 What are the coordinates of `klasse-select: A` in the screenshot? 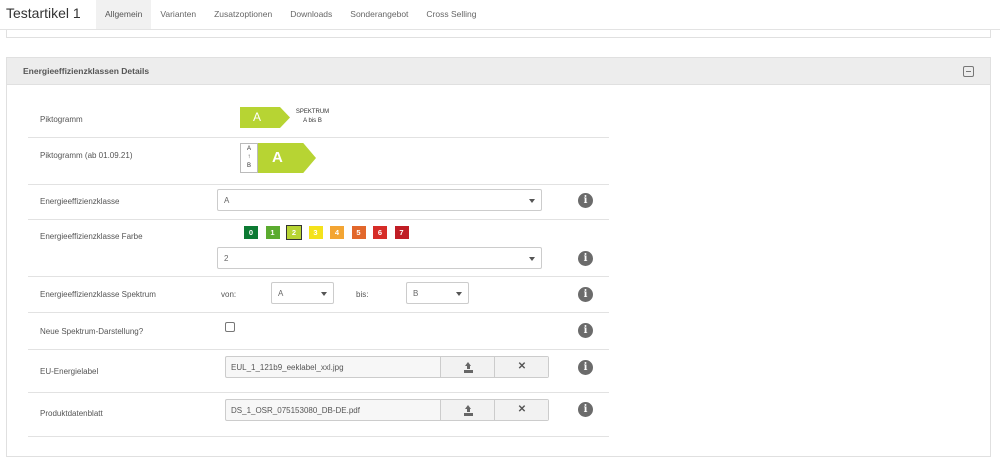 It's located at (379, 200).